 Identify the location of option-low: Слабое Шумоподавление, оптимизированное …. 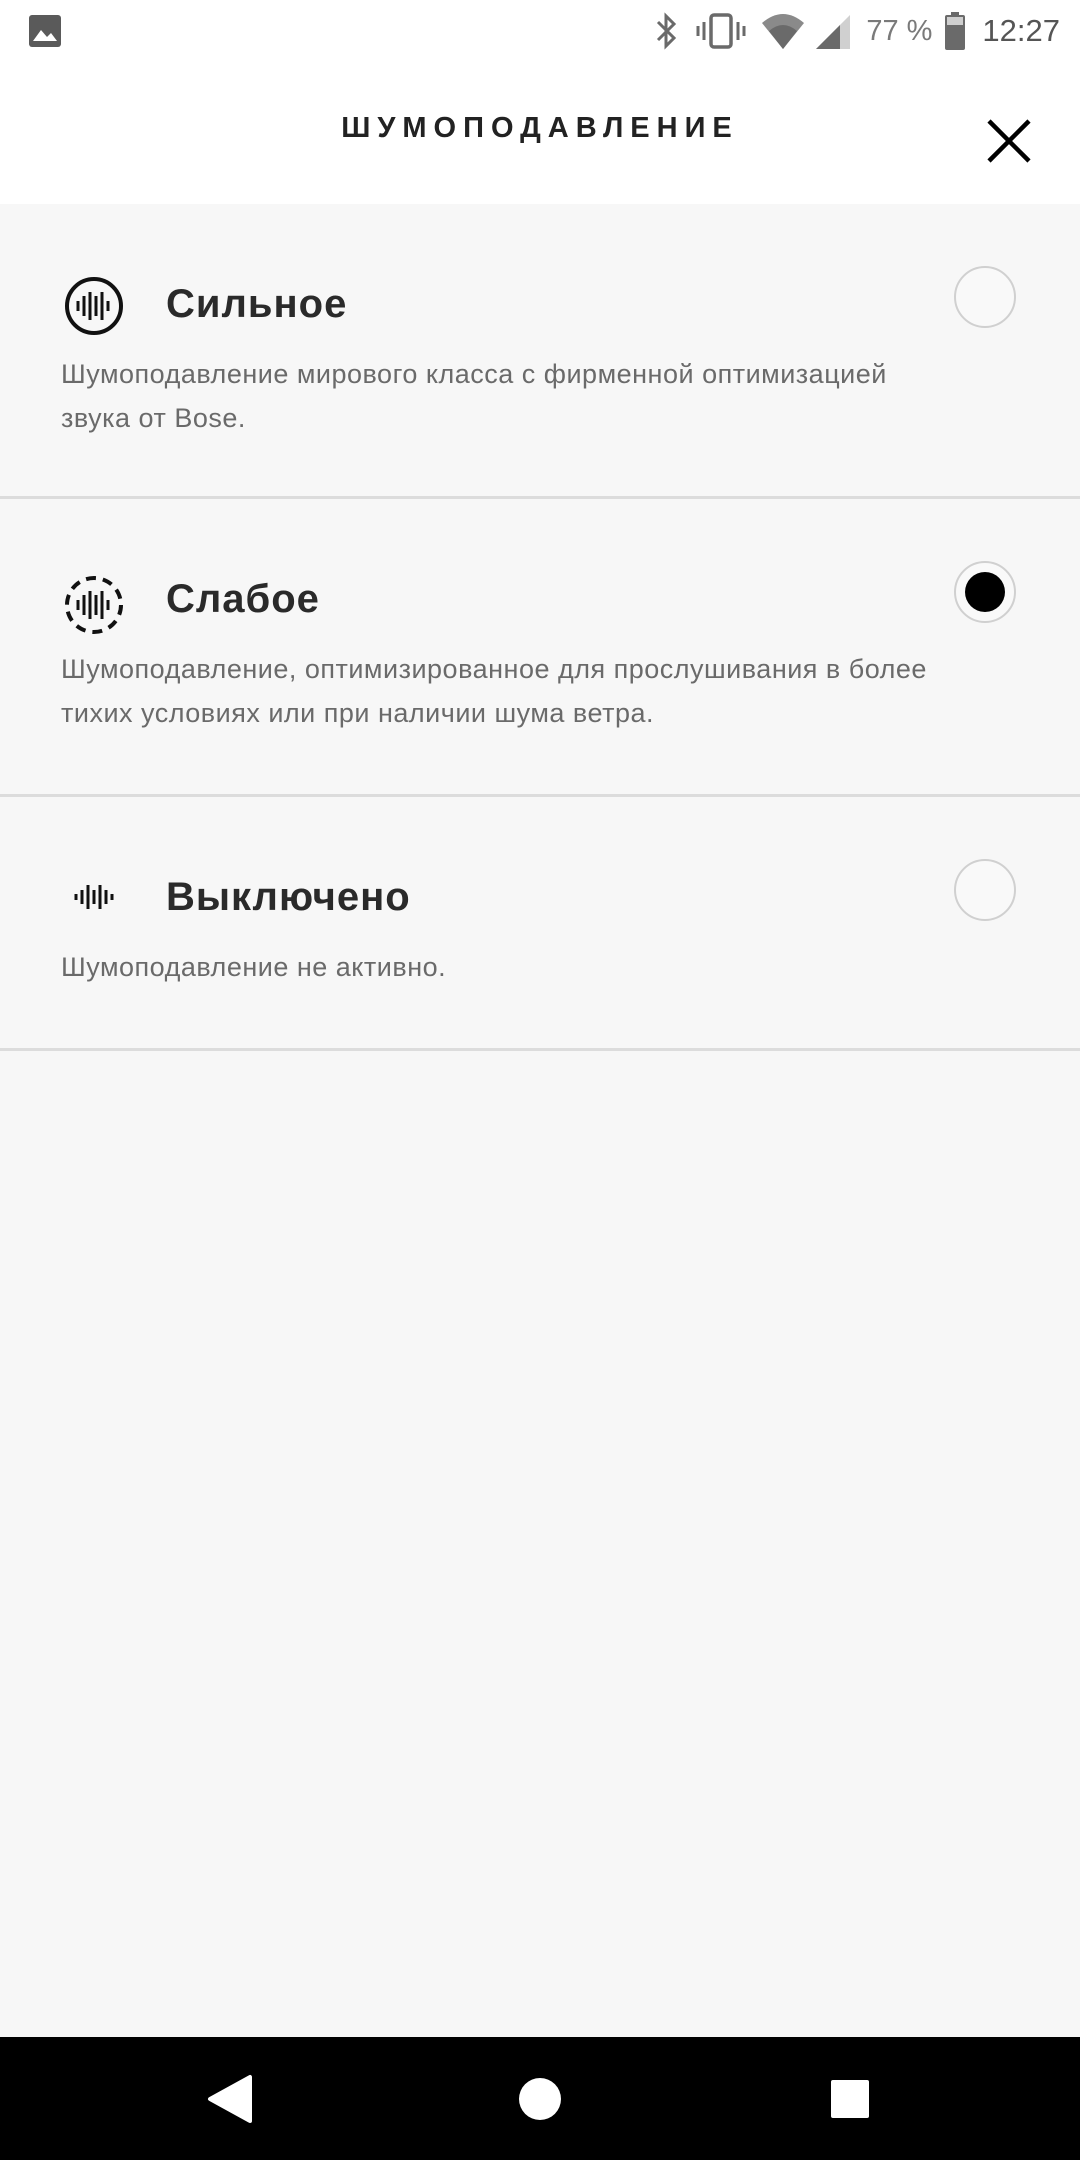
(540, 648).